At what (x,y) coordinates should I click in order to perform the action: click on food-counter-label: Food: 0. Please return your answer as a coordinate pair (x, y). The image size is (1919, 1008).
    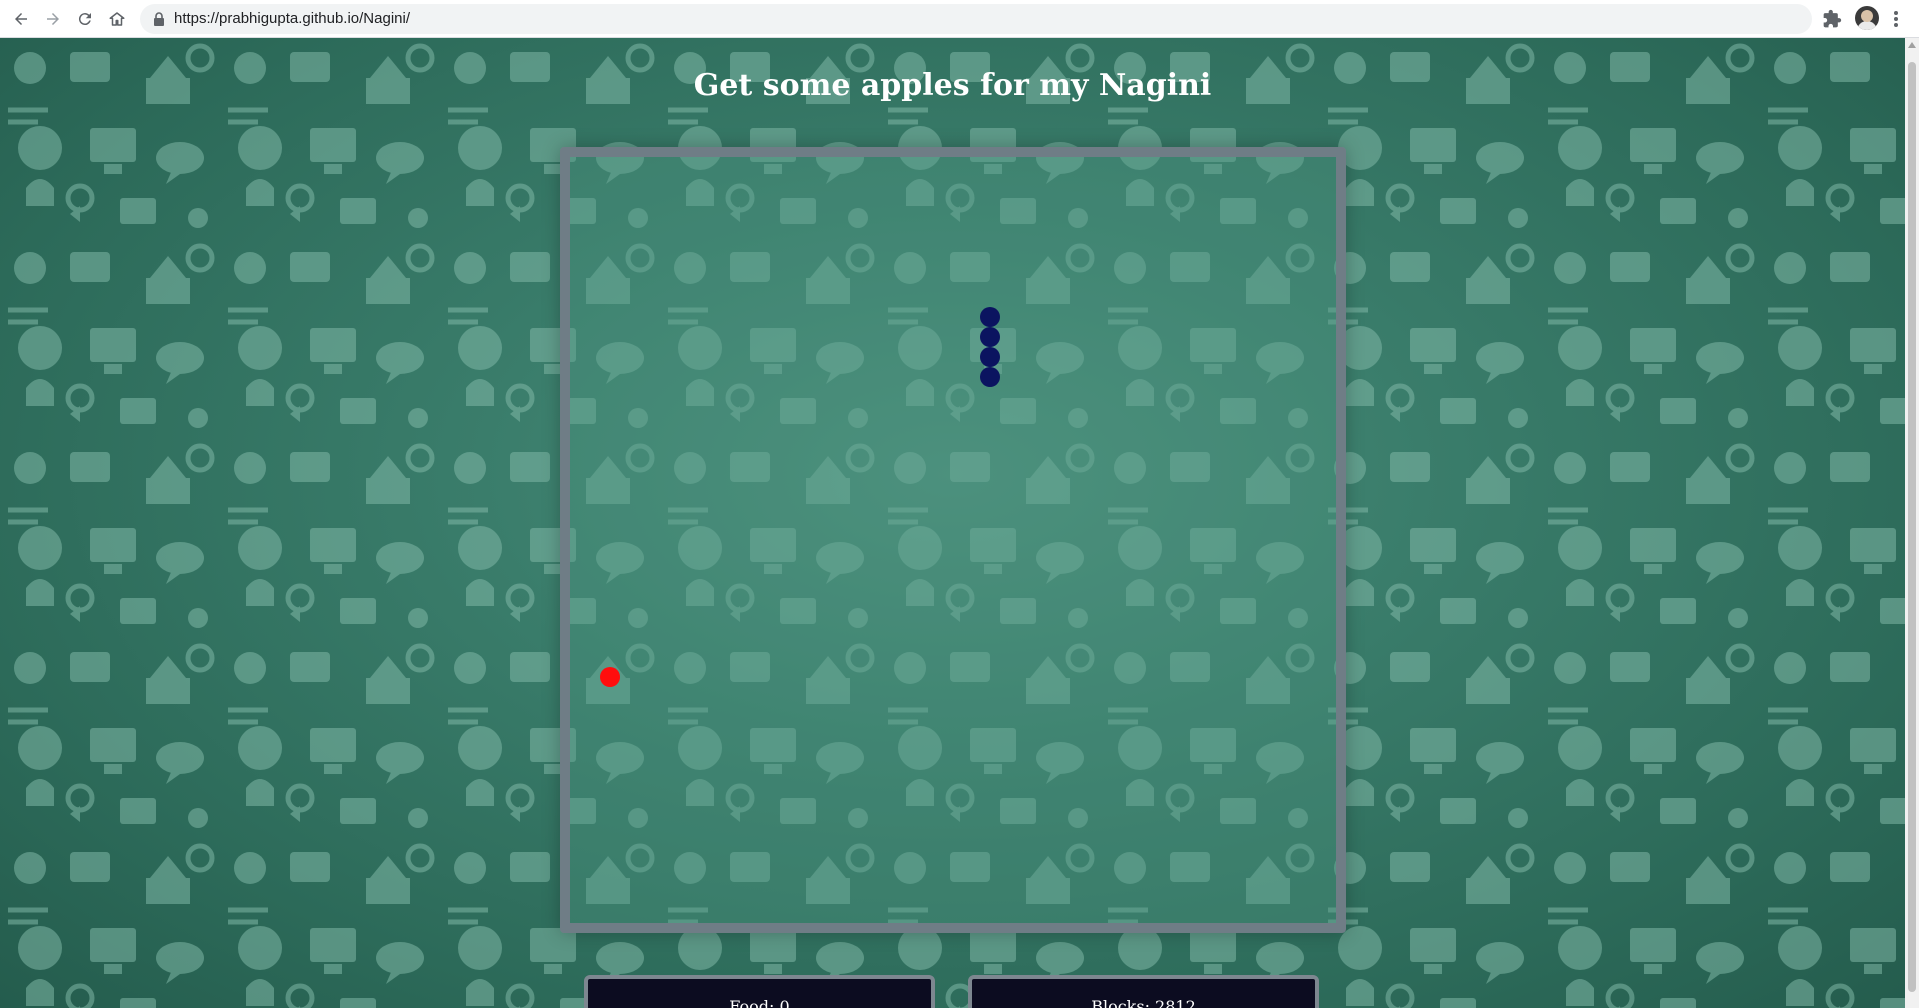
    Looking at the image, I should click on (759, 1002).